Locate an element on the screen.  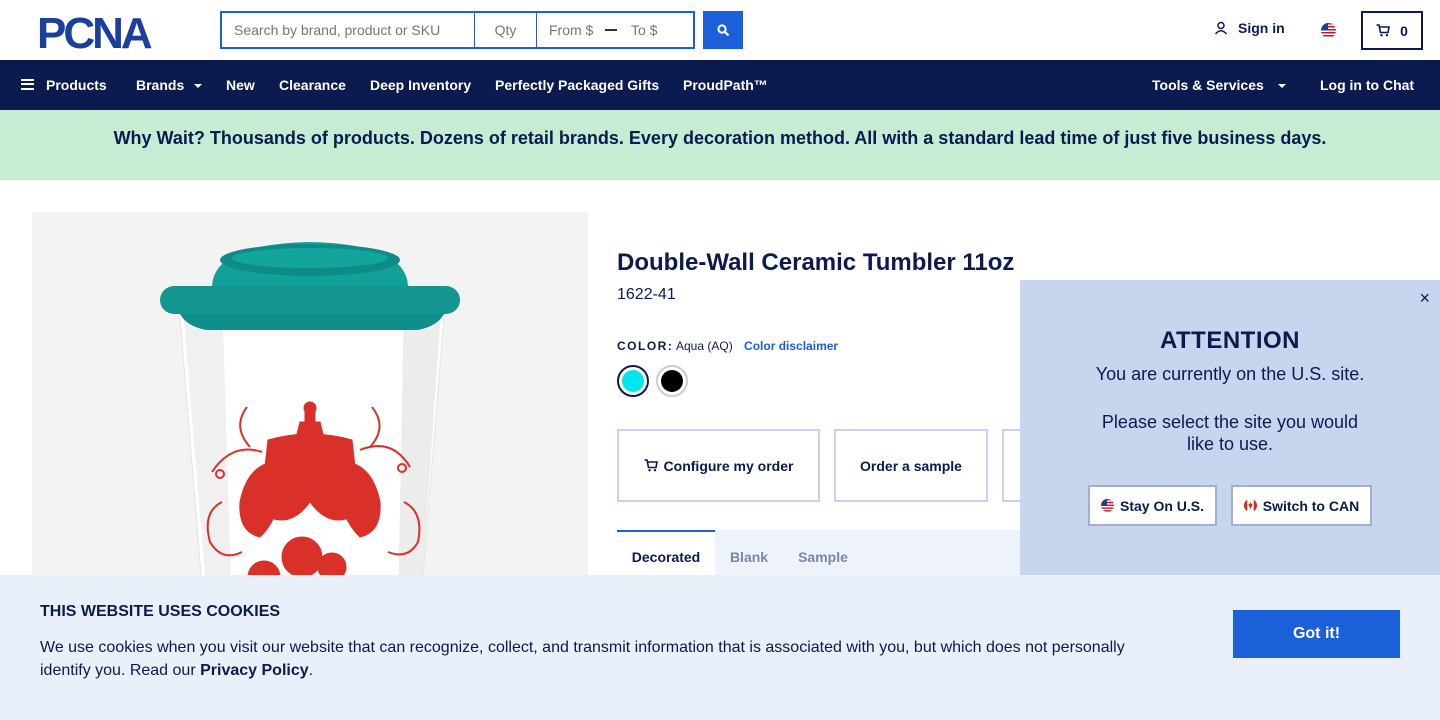
sign-in-link: Sign in is located at coordinates (1249, 28).